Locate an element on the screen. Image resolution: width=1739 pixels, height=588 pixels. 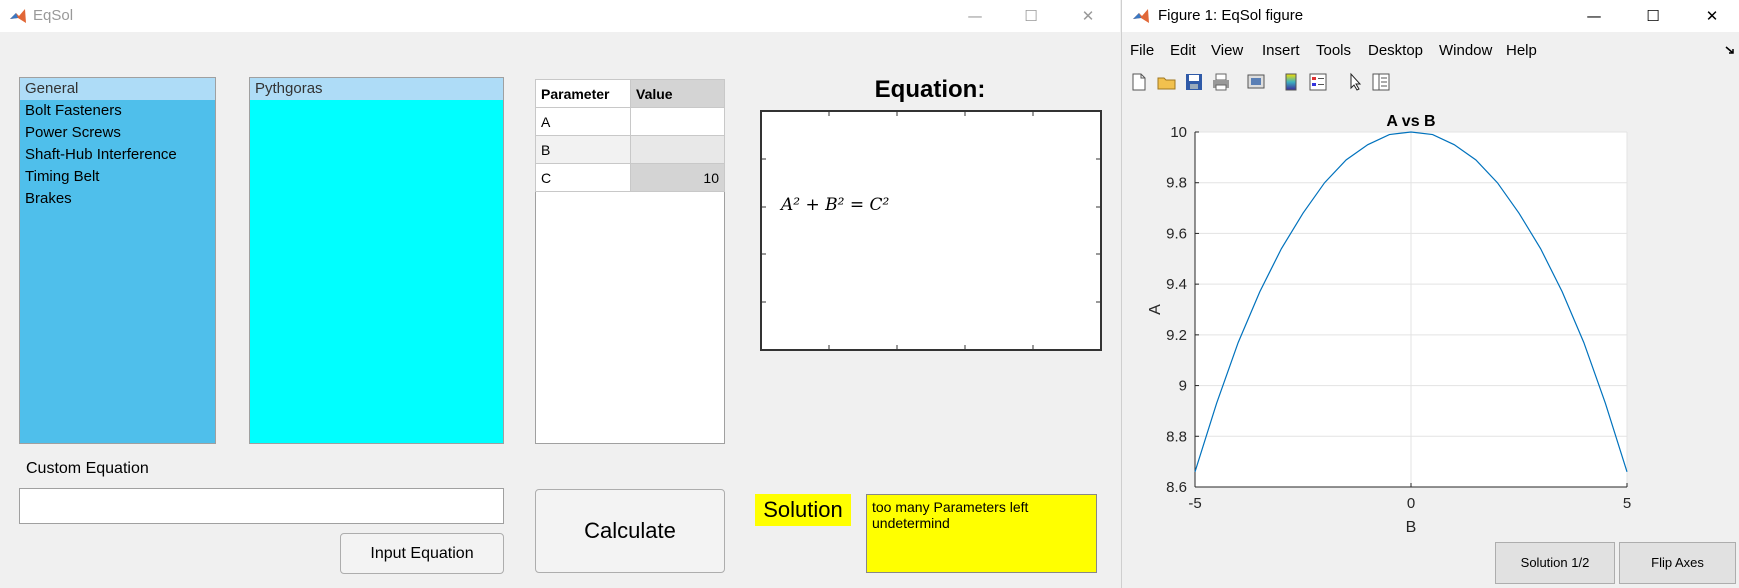
y-tick-label: 9 is located at coordinates (1183, 386).